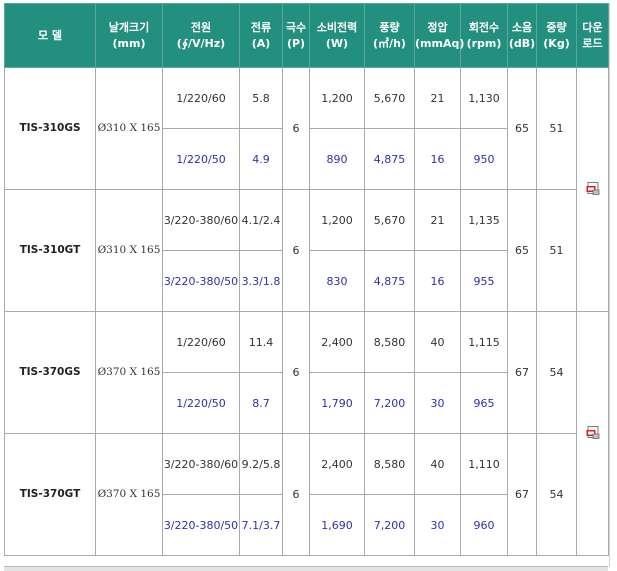  What do you see at coordinates (201, 43) in the screenshot?
I see `header-power-unit: (∮/V/Hz)` at bounding box center [201, 43].